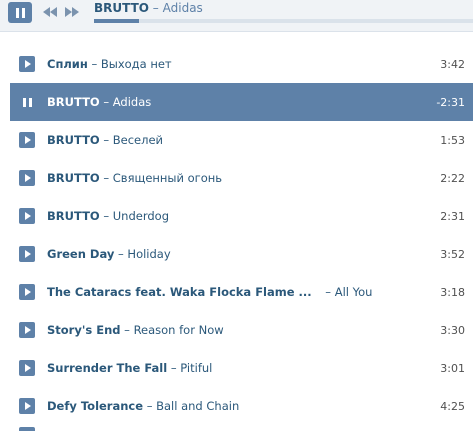  Describe the element at coordinates (283, 21) in the screenshot. I see `progress-bar` at that location.